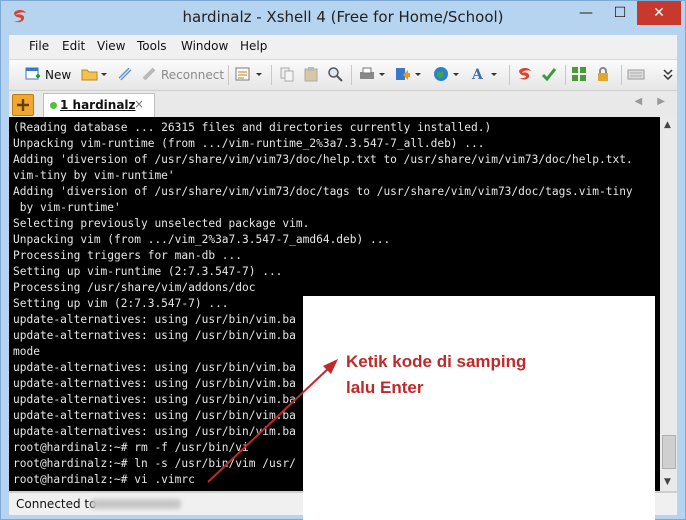 This screenshot has width=686, height=520. I want to click on annotation-arrow, so click(272, 421).